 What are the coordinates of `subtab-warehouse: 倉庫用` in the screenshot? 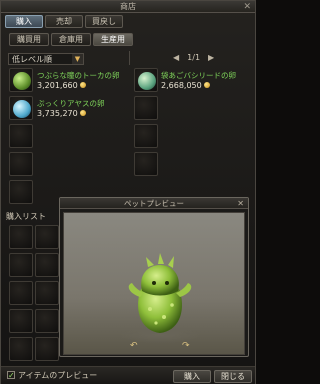 It's located at (71, 39).